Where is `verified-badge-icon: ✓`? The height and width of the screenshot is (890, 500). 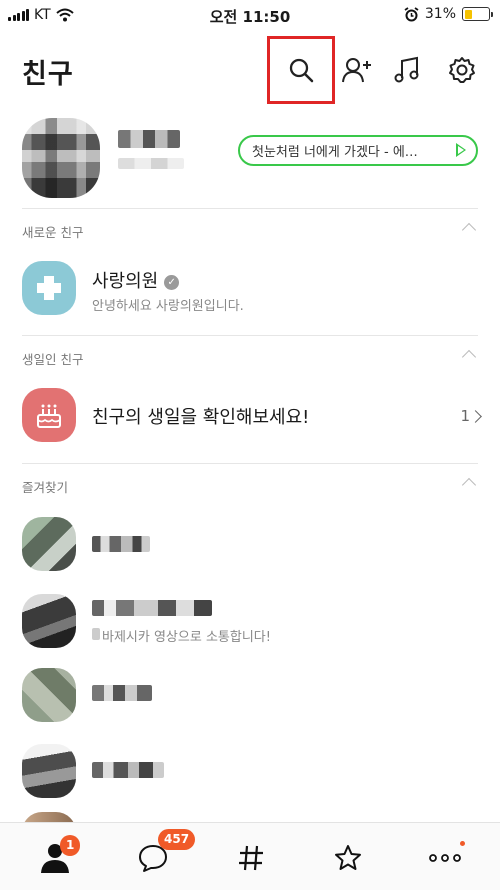
verified-badge-icon: ✓ is located at coordinates (172, 282).